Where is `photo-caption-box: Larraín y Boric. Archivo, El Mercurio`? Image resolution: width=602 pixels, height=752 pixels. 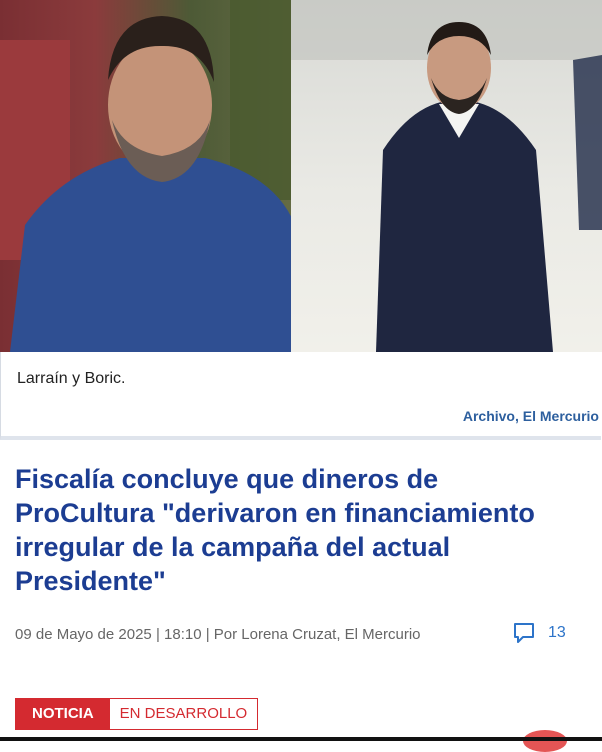 photo-caption-box: Larraín y Boric. Archivo, El Mercurio is located at coordinates (300, 396).